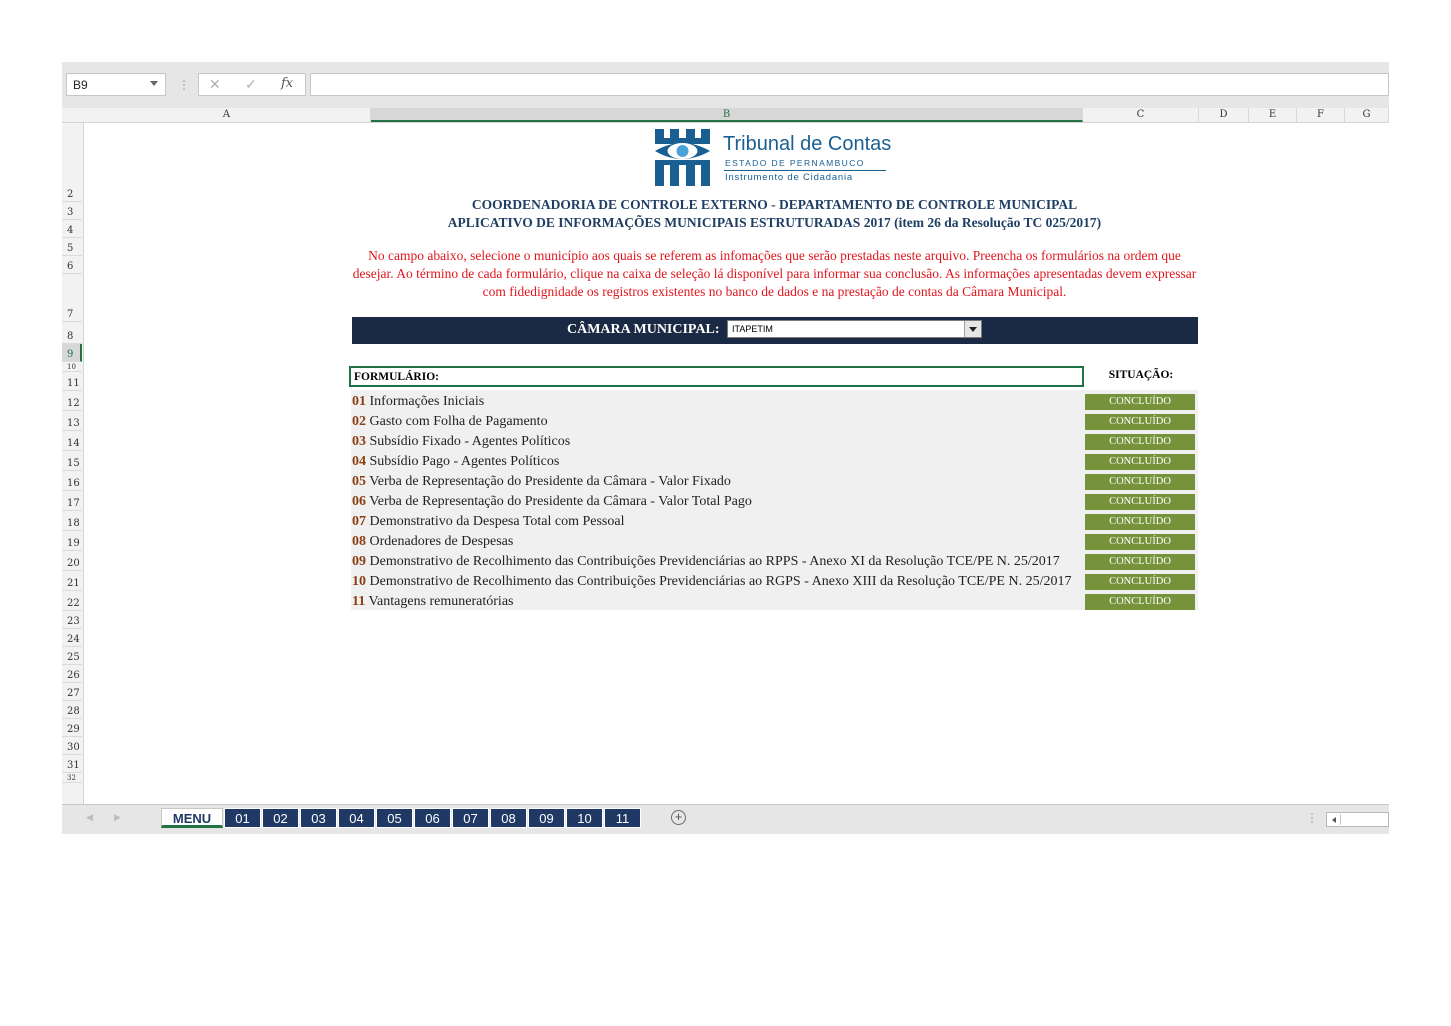 The height and width of the screenshot is (1026, 1451). What do you see at coordinates (72, 162) in the screenshot?
I see `row-header-2: 2` at bounding box center [72, 162].